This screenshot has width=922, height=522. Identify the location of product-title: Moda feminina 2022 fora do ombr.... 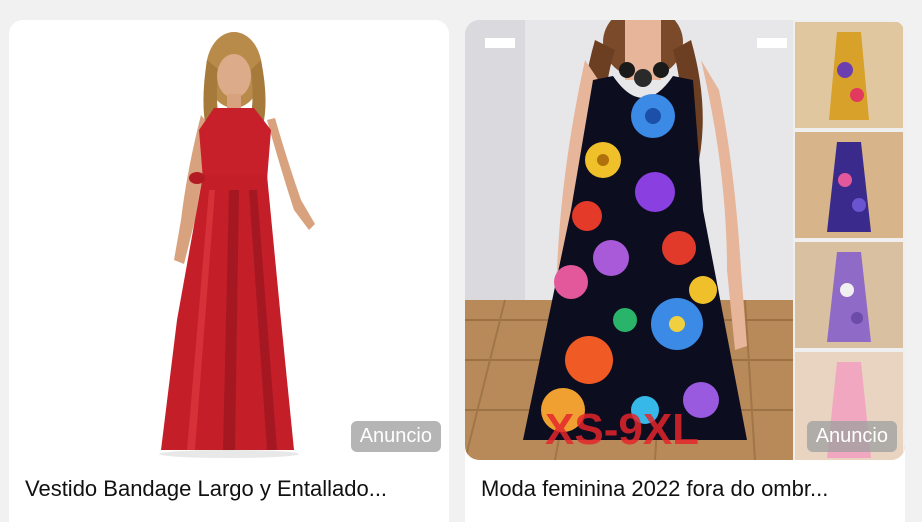
(688, 489).